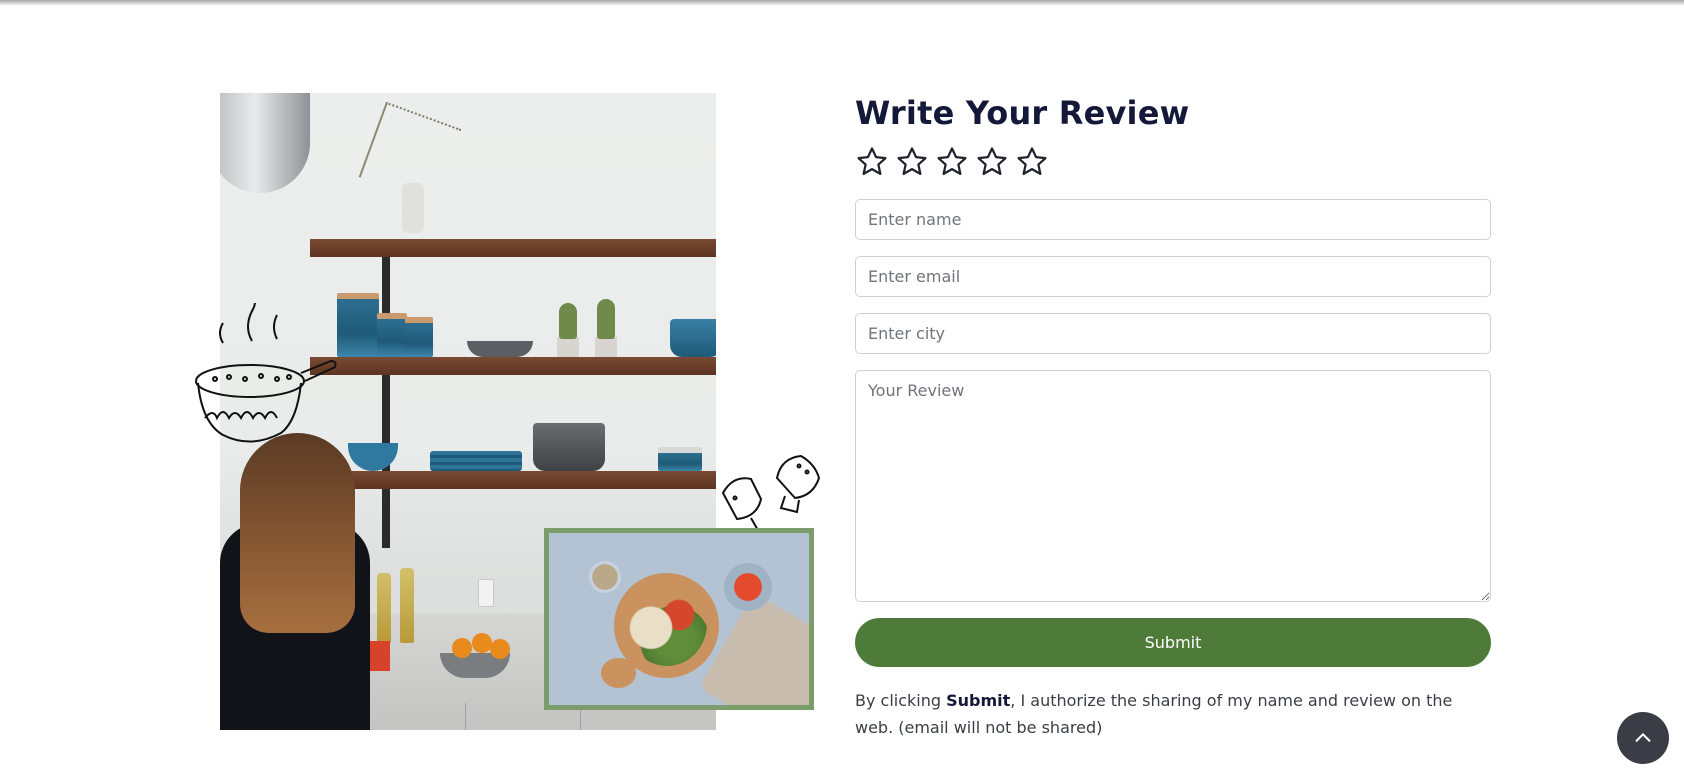 Image resolution: width=1684 pixels, height=784 pixels. Describe the element at coordinates (465, 716) in the screenshot. I see `cabinet-line` at that location.